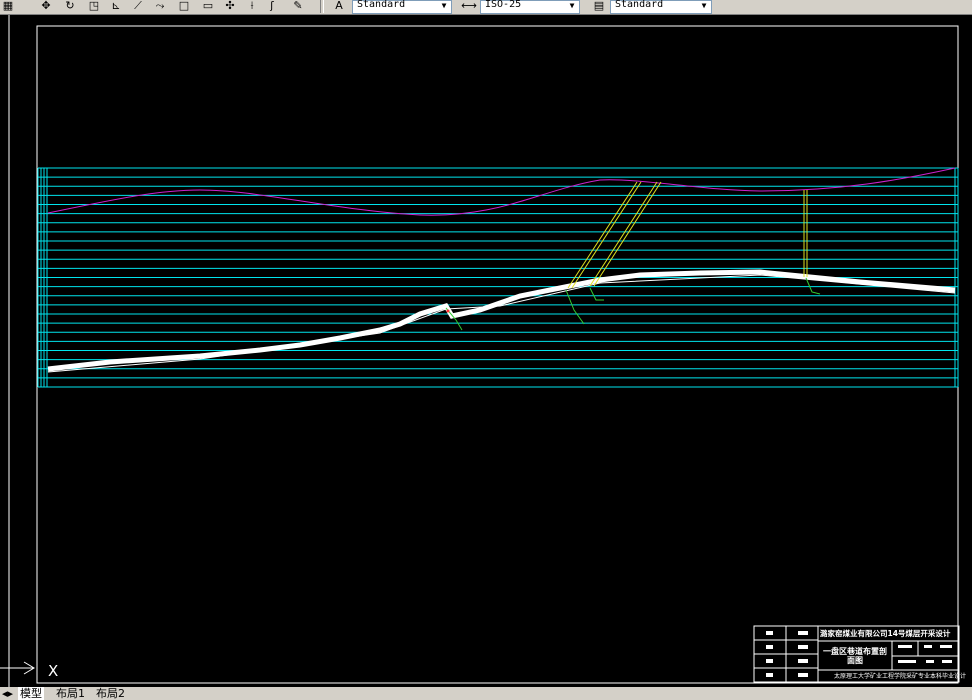  I want to click on tab-layout1: 布局1, so click(70, 693).